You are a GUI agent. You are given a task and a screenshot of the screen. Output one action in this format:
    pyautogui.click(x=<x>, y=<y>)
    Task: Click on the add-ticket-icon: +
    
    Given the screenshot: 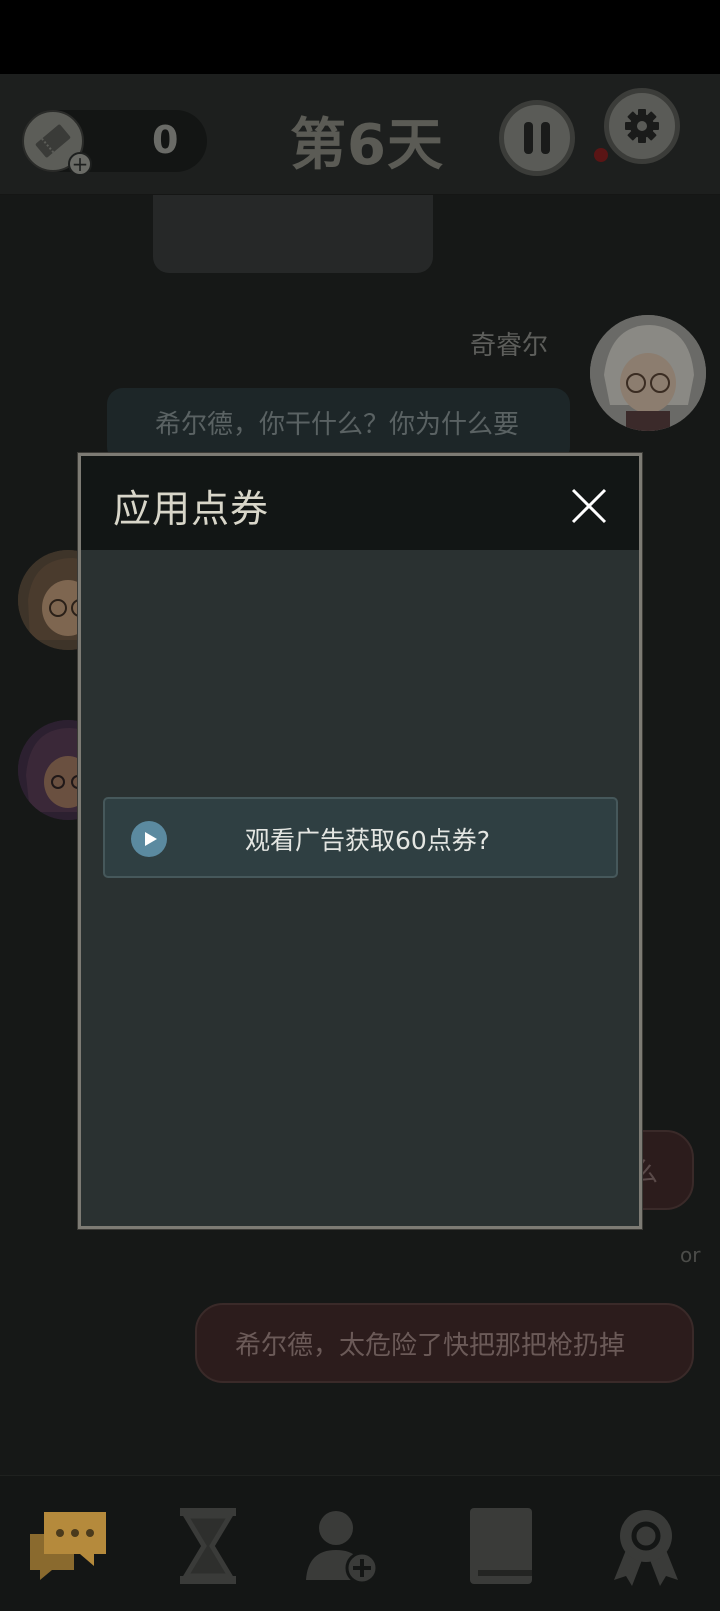 What is the action you would take?
    pyautogui.click(x=80, y=164)
    